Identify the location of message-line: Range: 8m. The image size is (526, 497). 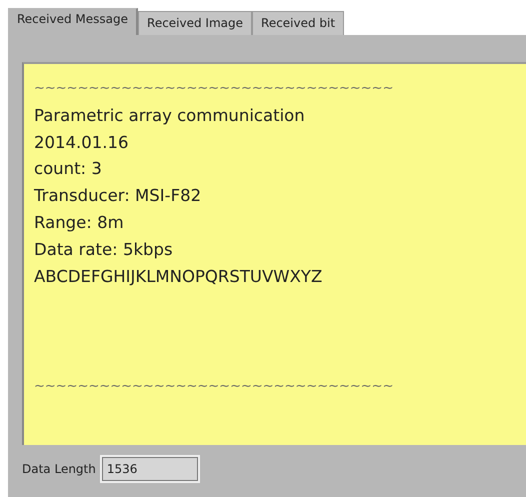
(79, 223).